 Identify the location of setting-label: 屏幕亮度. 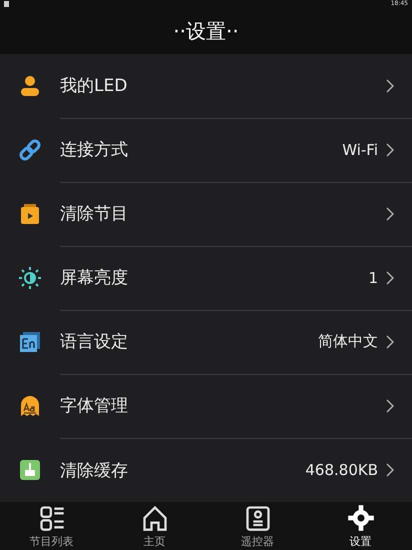
(94, 278).